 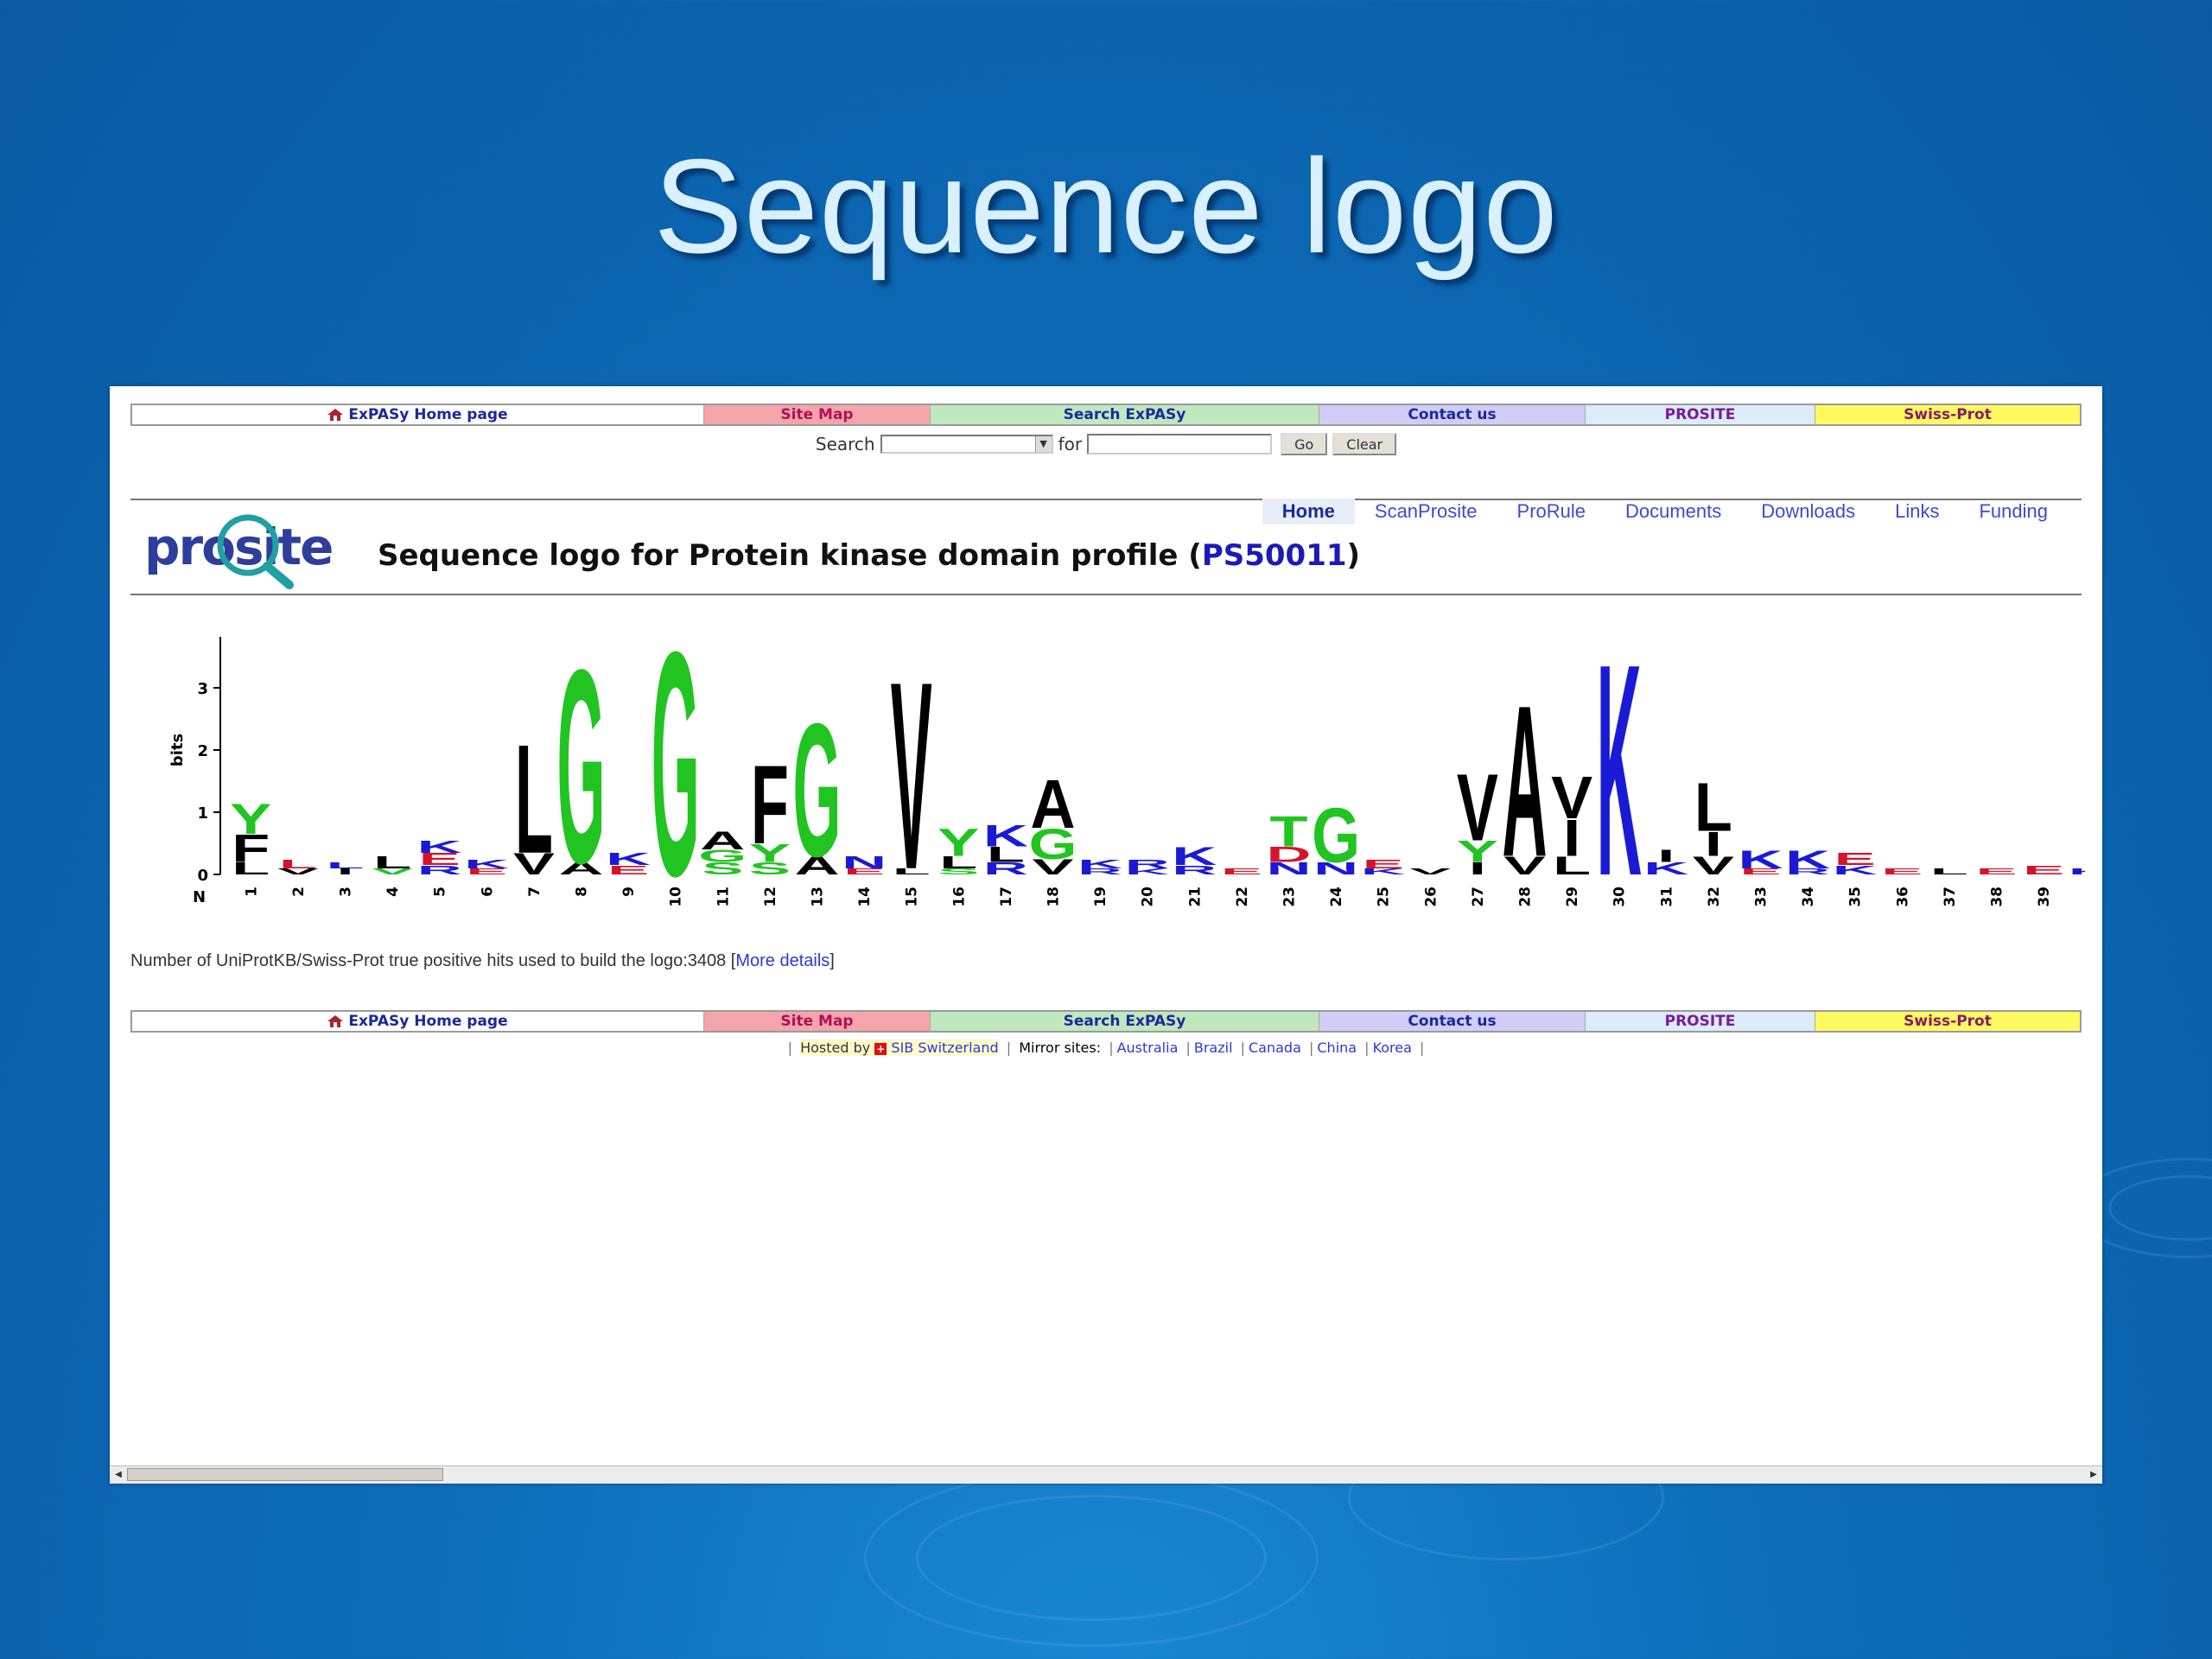 What do you see at coordinates (1213, 1047) in the screenshot?
I see `mirror-brazil: Brazil` at bounding box center [1213, 1047].